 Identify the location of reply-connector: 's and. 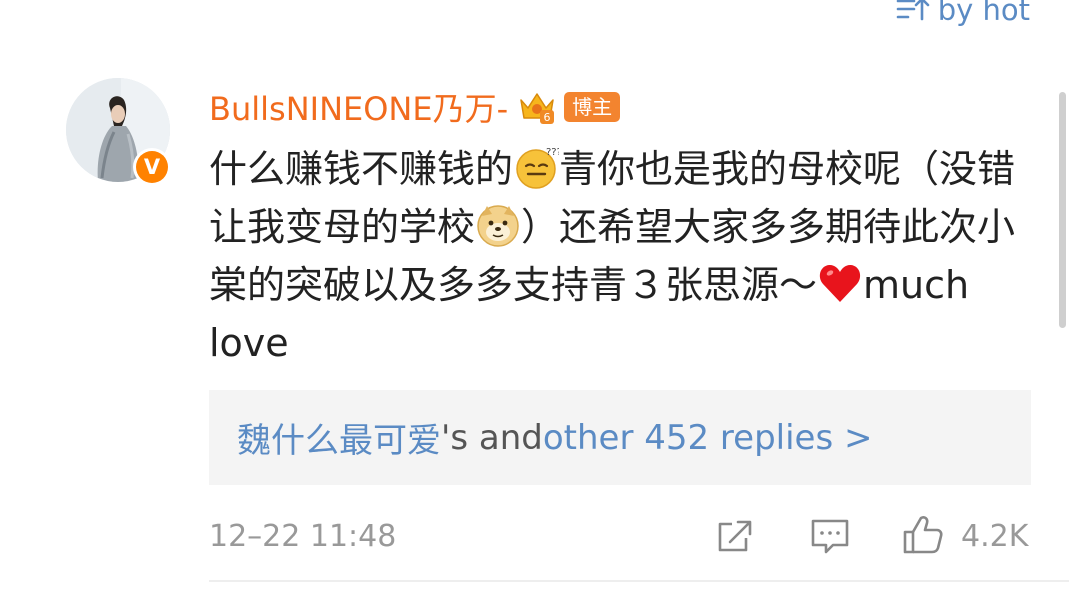
(492, 437).